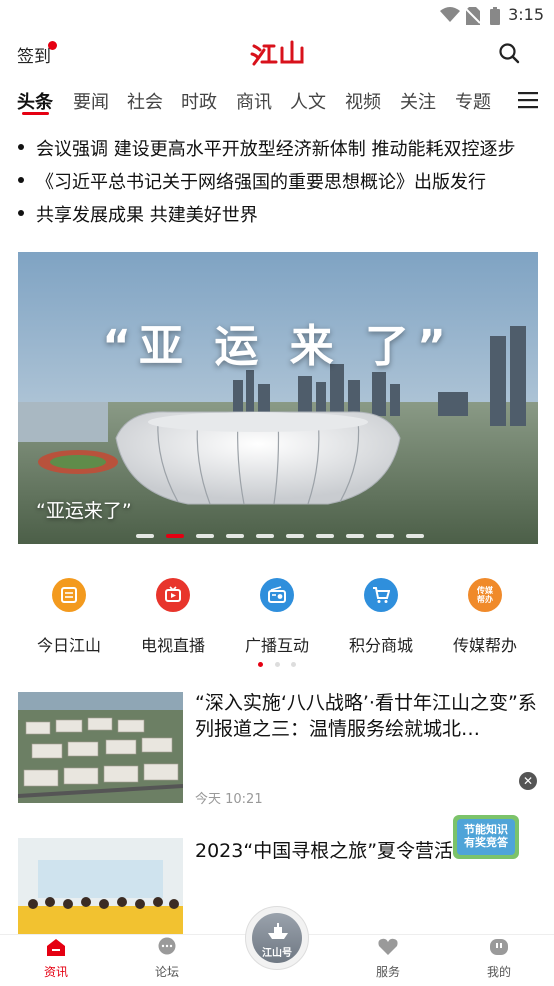 Image resolution: width=554 pixels, height=986 pixels. I want to click on tab-video: 视频, so click(363, 101).